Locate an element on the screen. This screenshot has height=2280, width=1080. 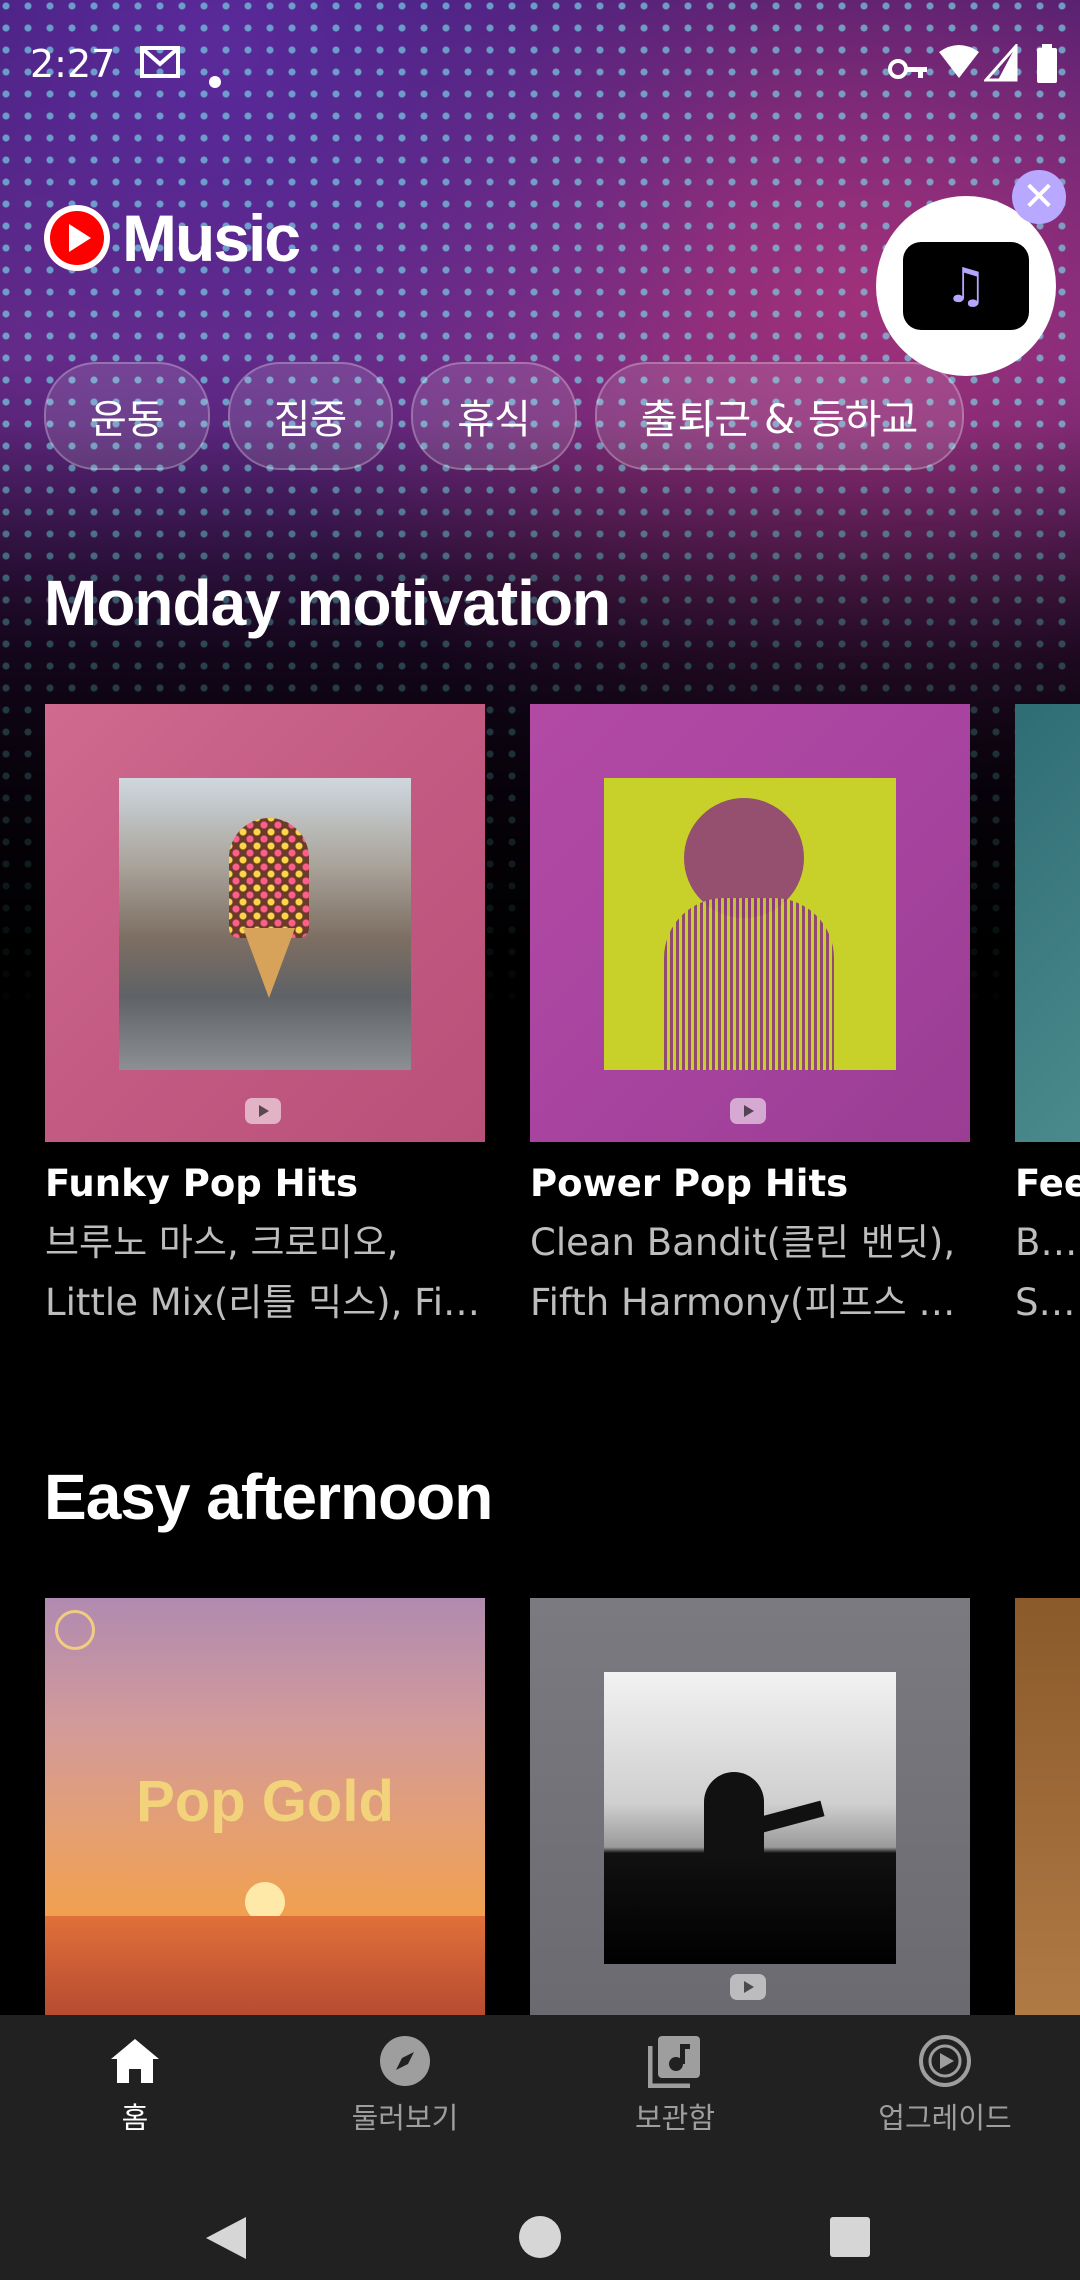
nav-library: 보관함 is located at coordinates (675, 2085).